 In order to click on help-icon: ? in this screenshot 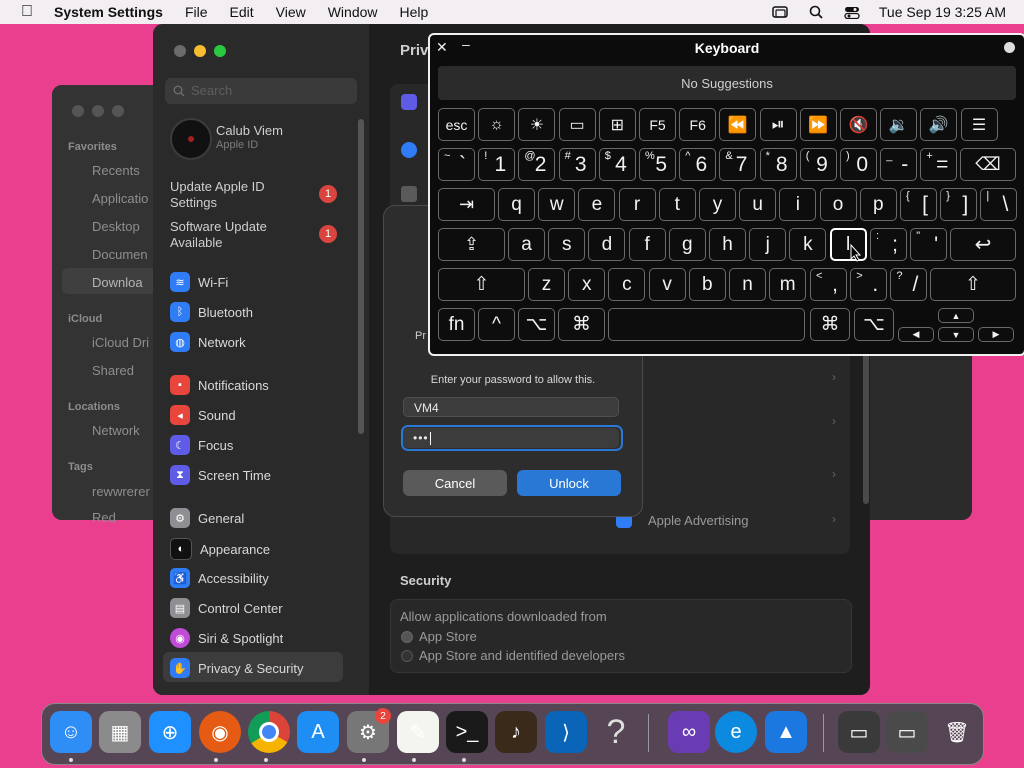, I will do `click(616, 732)`.